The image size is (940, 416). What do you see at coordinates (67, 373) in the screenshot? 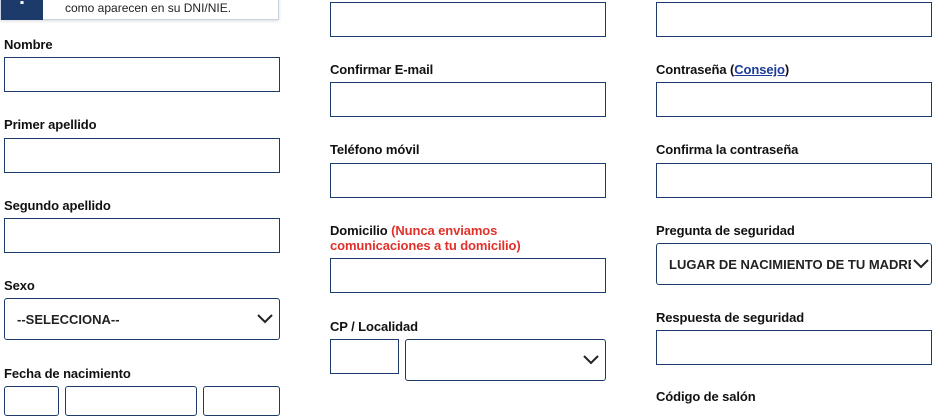
I see `fecha-nacimiento-label: Fecha de nacimiento` at bounding box center [67, 373].